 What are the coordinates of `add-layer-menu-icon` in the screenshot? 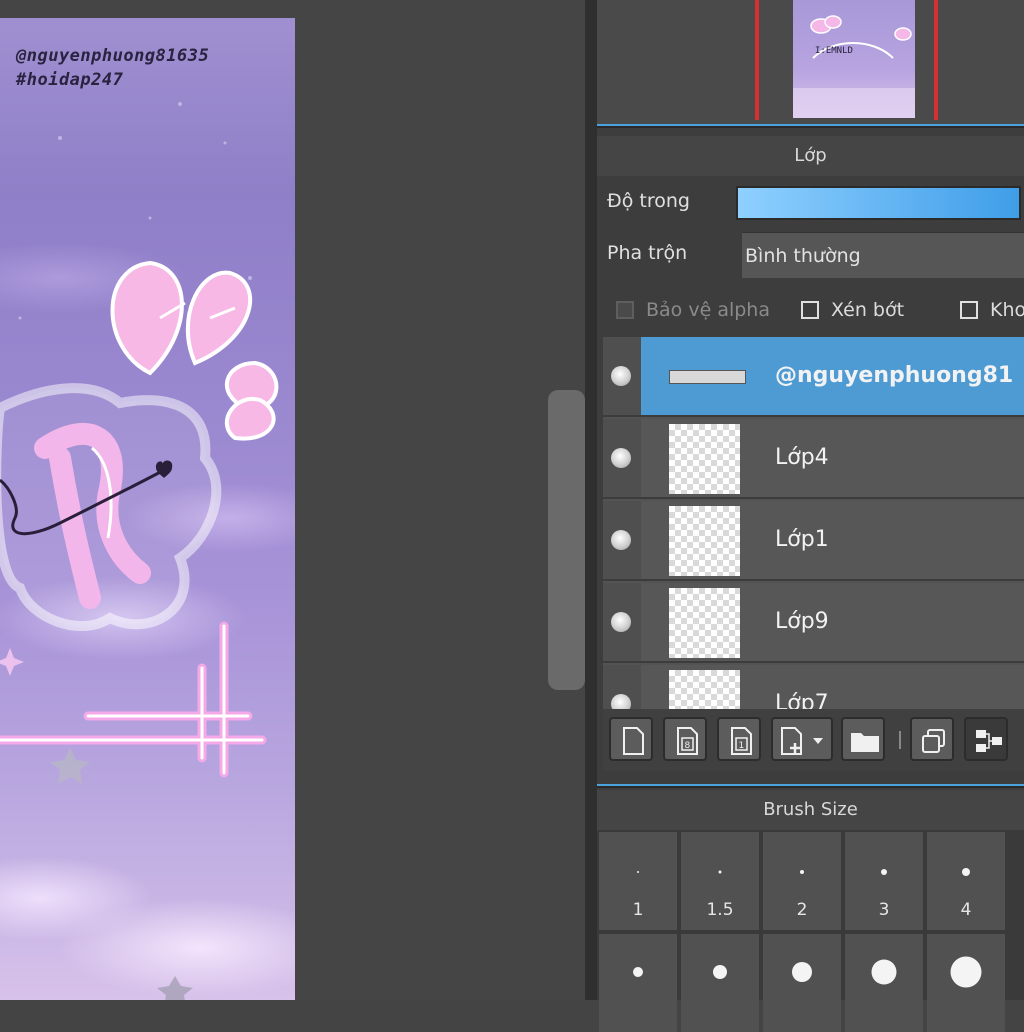 It's located at (802, 741).